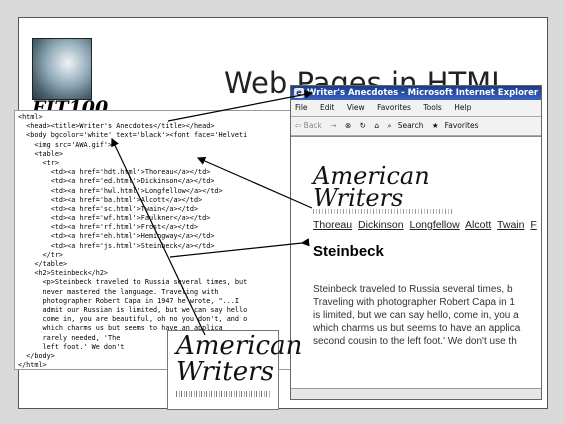 The width and height of the screenshot is (564, 424). What do you see at coordinates (348, 251) in the screenshot?
I see `page-heading: Steinbeck` at bounding box center [348, 251].